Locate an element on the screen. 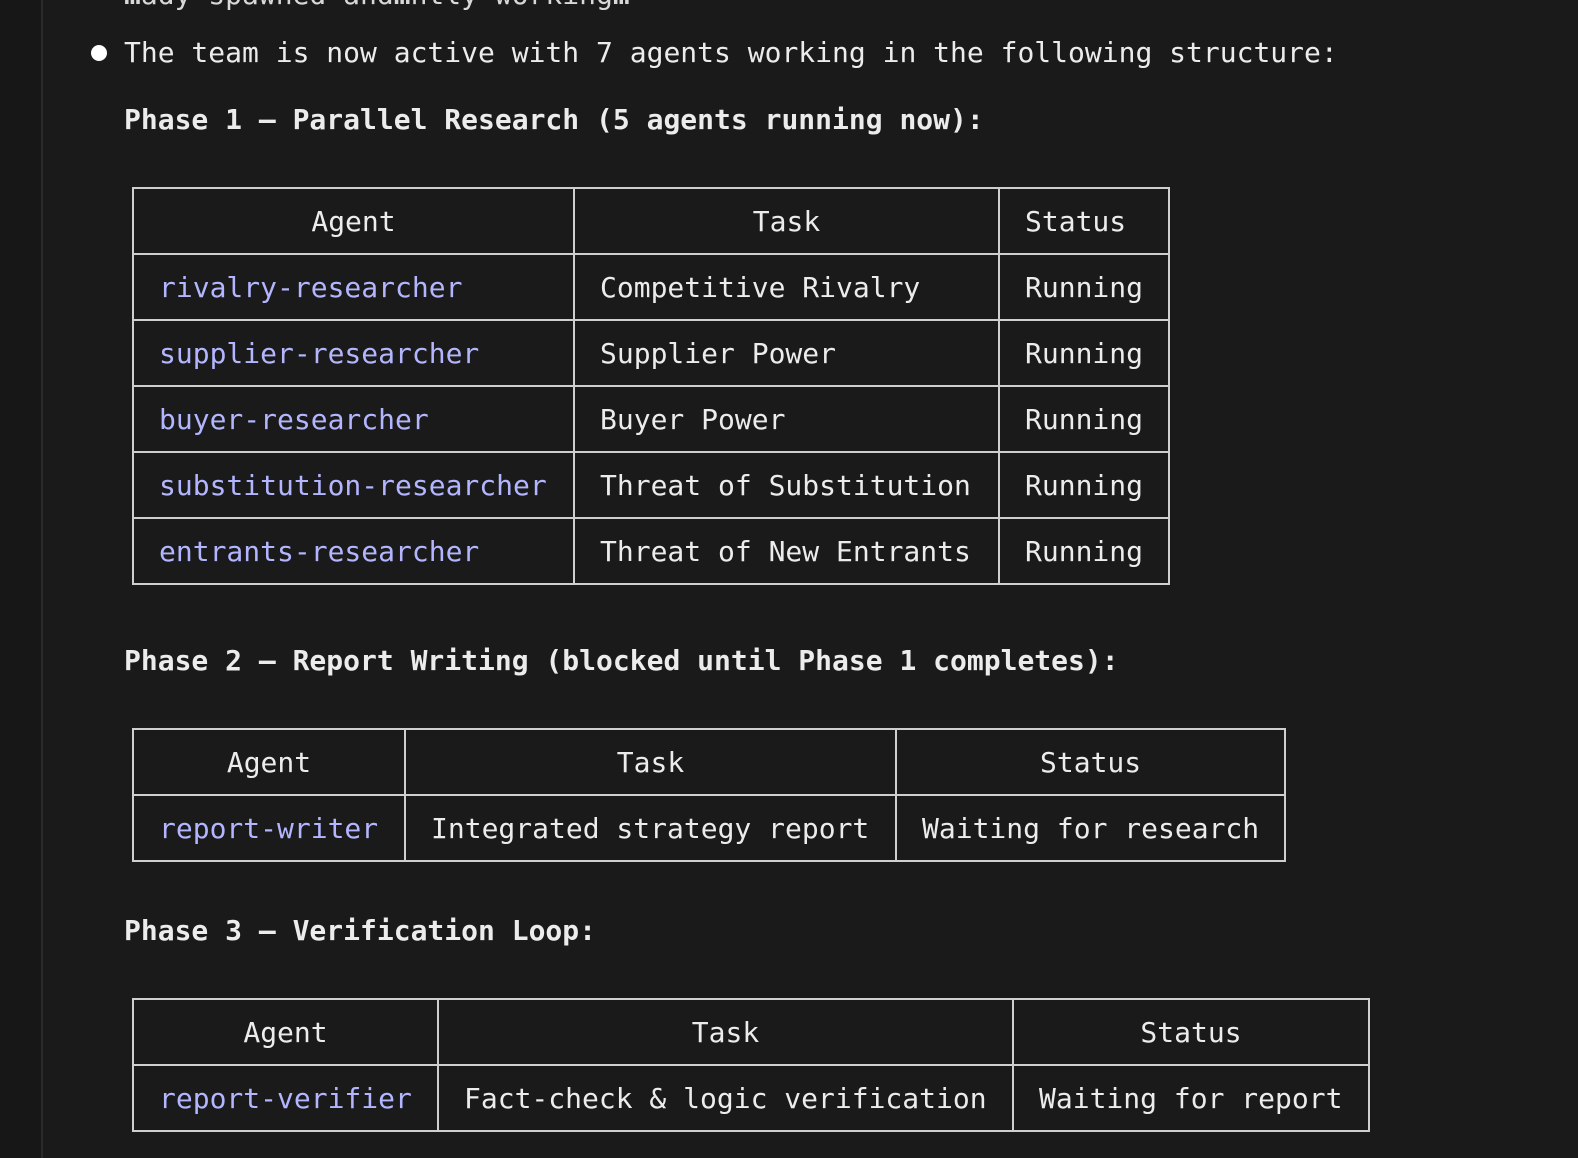  agent-name: report-verifier is located at coordinates (285, 1098).